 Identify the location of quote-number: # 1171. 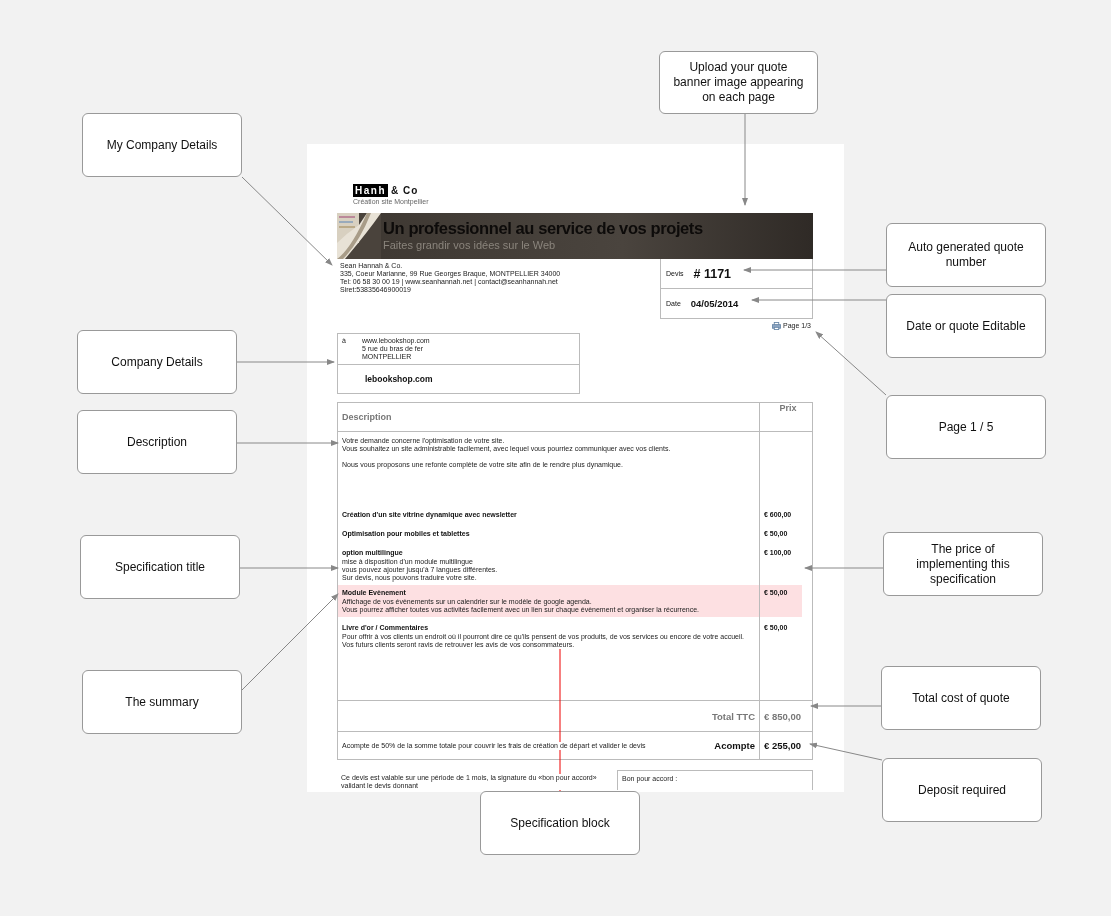
(712, 273).